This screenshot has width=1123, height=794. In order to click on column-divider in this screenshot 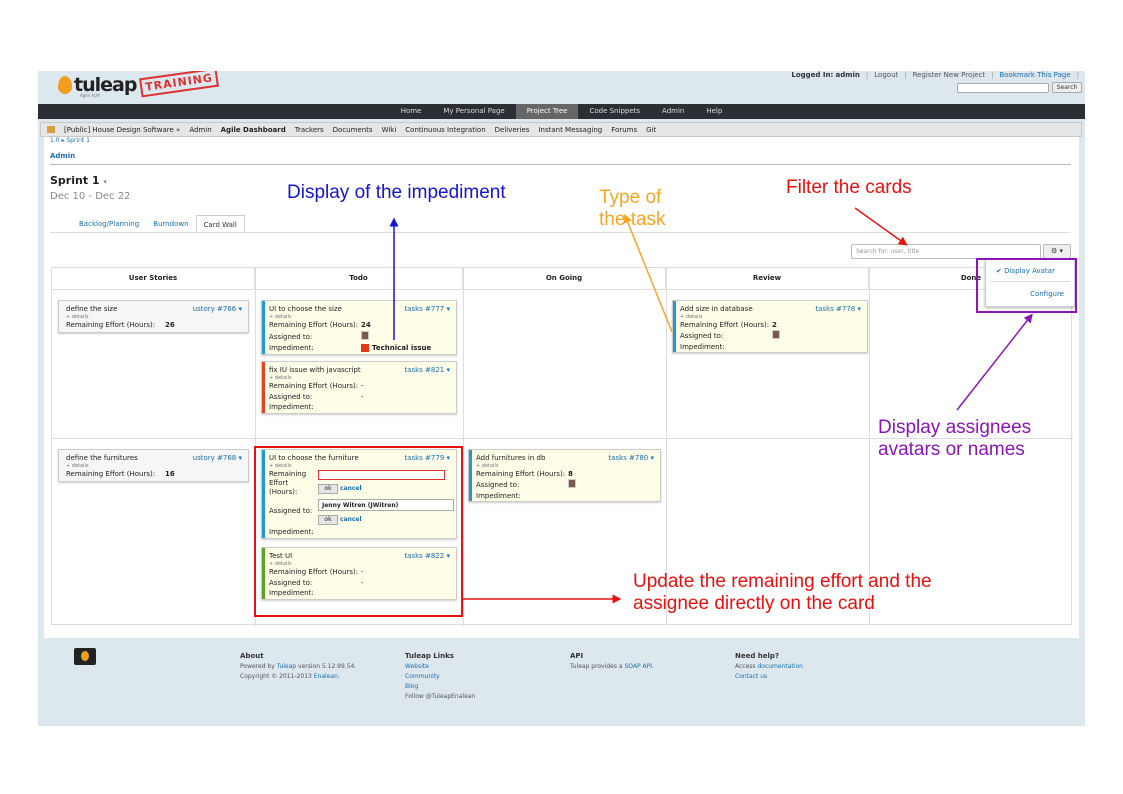, I will do `click(255, 447)`.